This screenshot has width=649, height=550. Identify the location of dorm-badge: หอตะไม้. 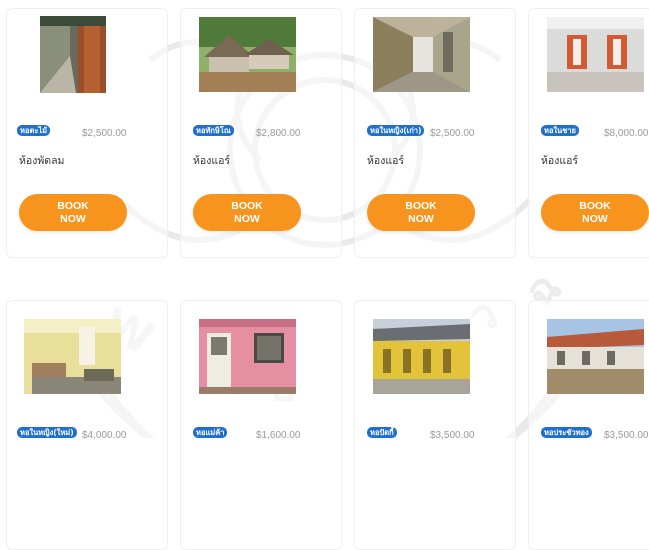
(34, 130).